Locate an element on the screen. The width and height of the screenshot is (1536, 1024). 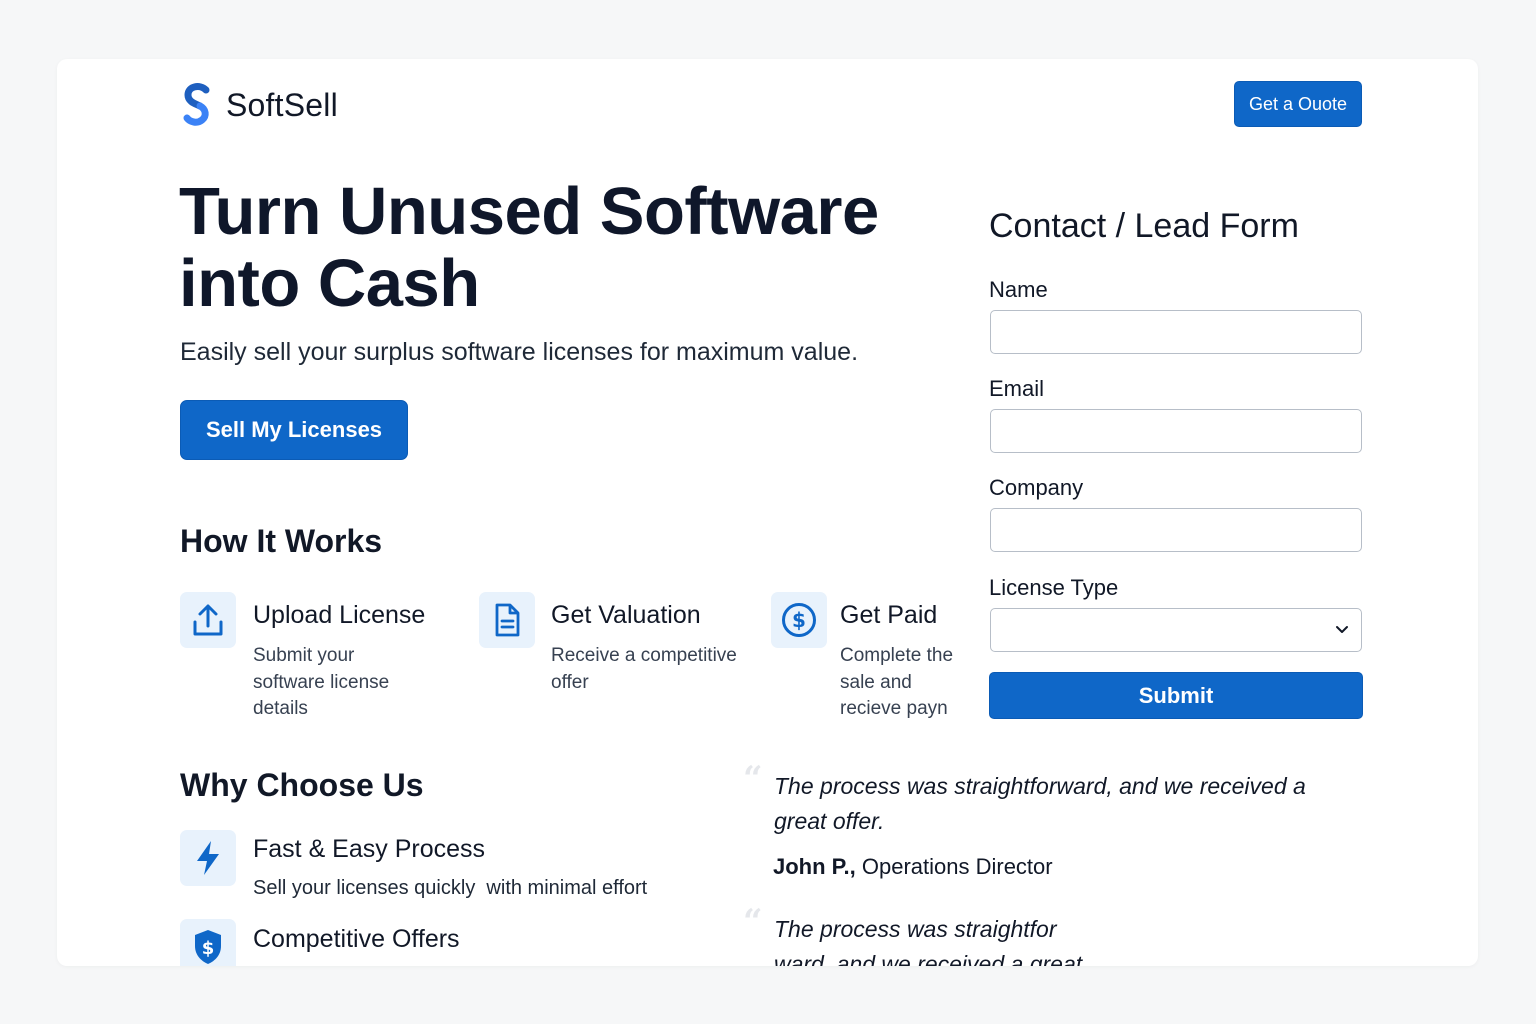
feature-title-fast: Fast & Easy Process is located at coordinates (369, 849).